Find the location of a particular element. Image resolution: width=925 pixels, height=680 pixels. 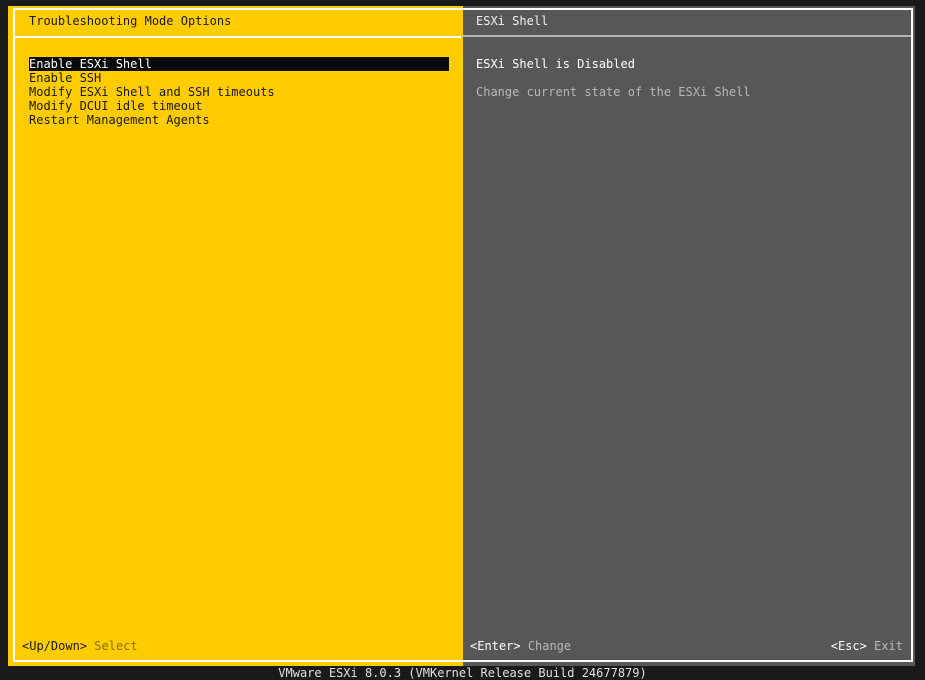

menu-item-modify-shell-ssh-timeouts: Modify ESXi Shell and SSH timeouts is located at coordinates (239, 92).